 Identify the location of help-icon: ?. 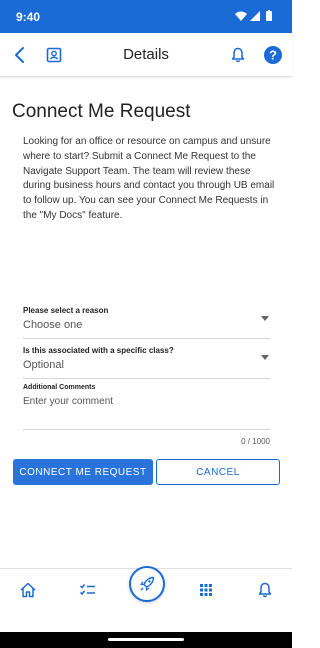
(273, 55).